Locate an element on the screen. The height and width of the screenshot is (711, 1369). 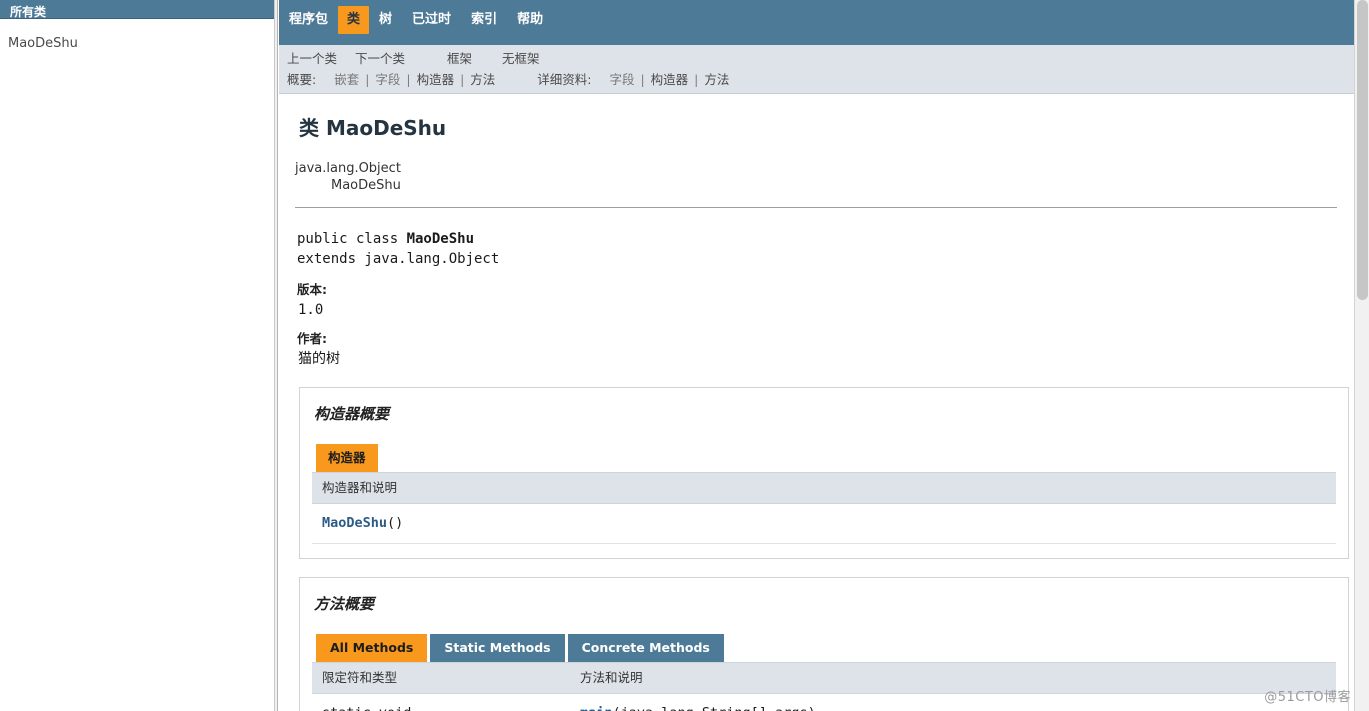
vertical-scrollbar is located at coordinates (1361, 355).